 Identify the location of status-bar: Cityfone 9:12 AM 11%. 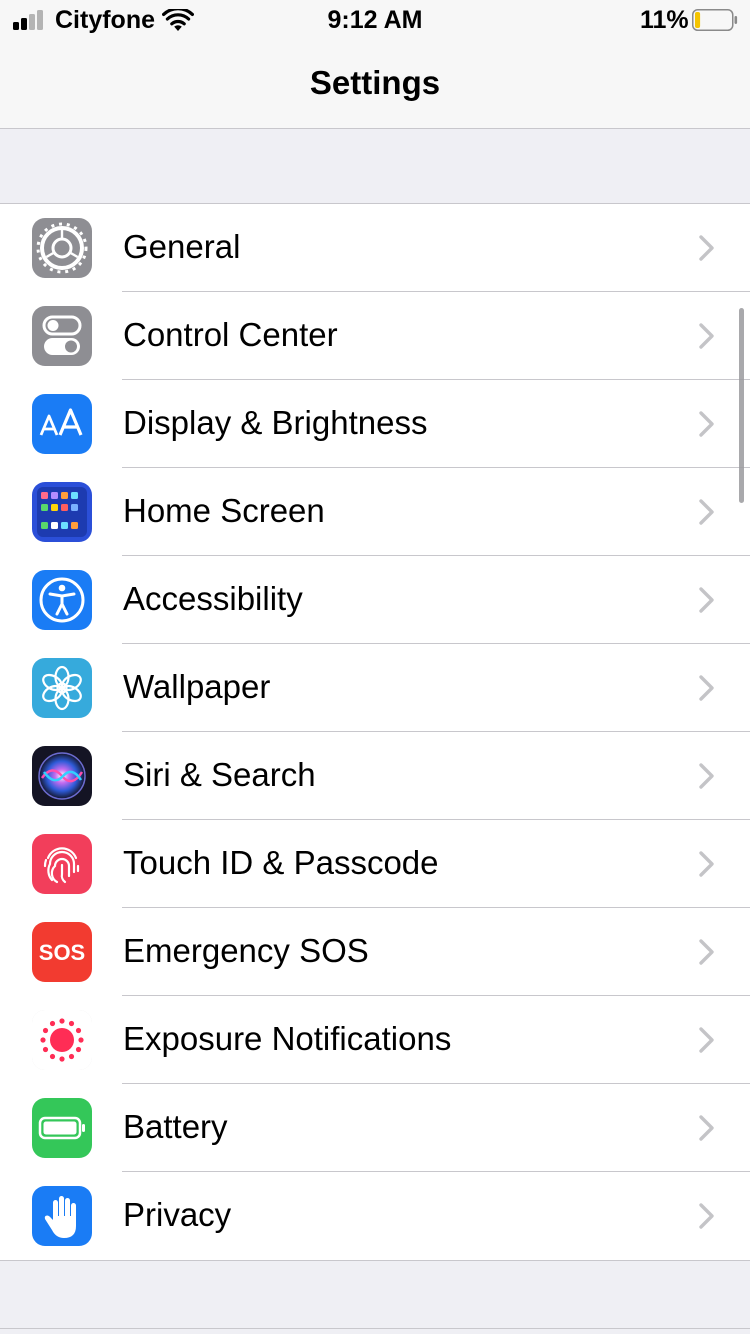
(375, 20).